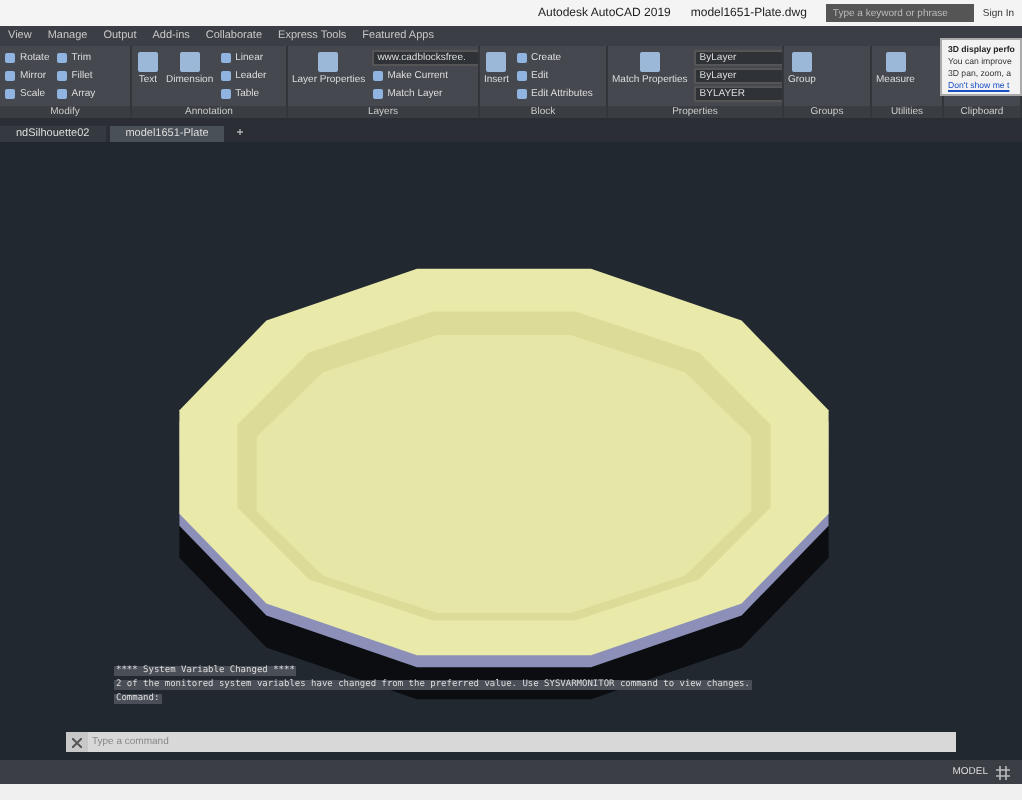 The height and width of the screenshot is (800, 1022). What do you see at coordinates (77, 742) in the screenshot?
I see `close-icon` at bounding box center [77, 742].